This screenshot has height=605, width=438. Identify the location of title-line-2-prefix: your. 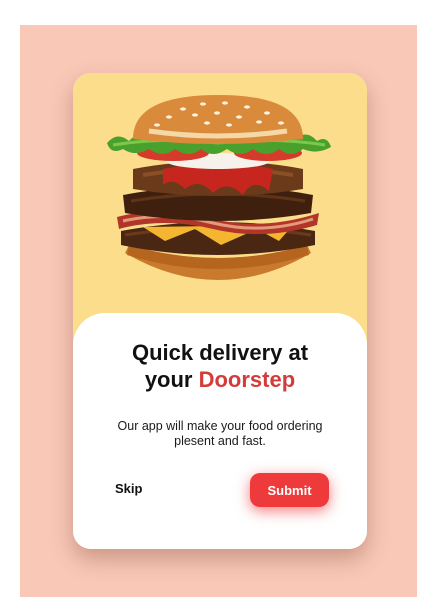
(171, 379).